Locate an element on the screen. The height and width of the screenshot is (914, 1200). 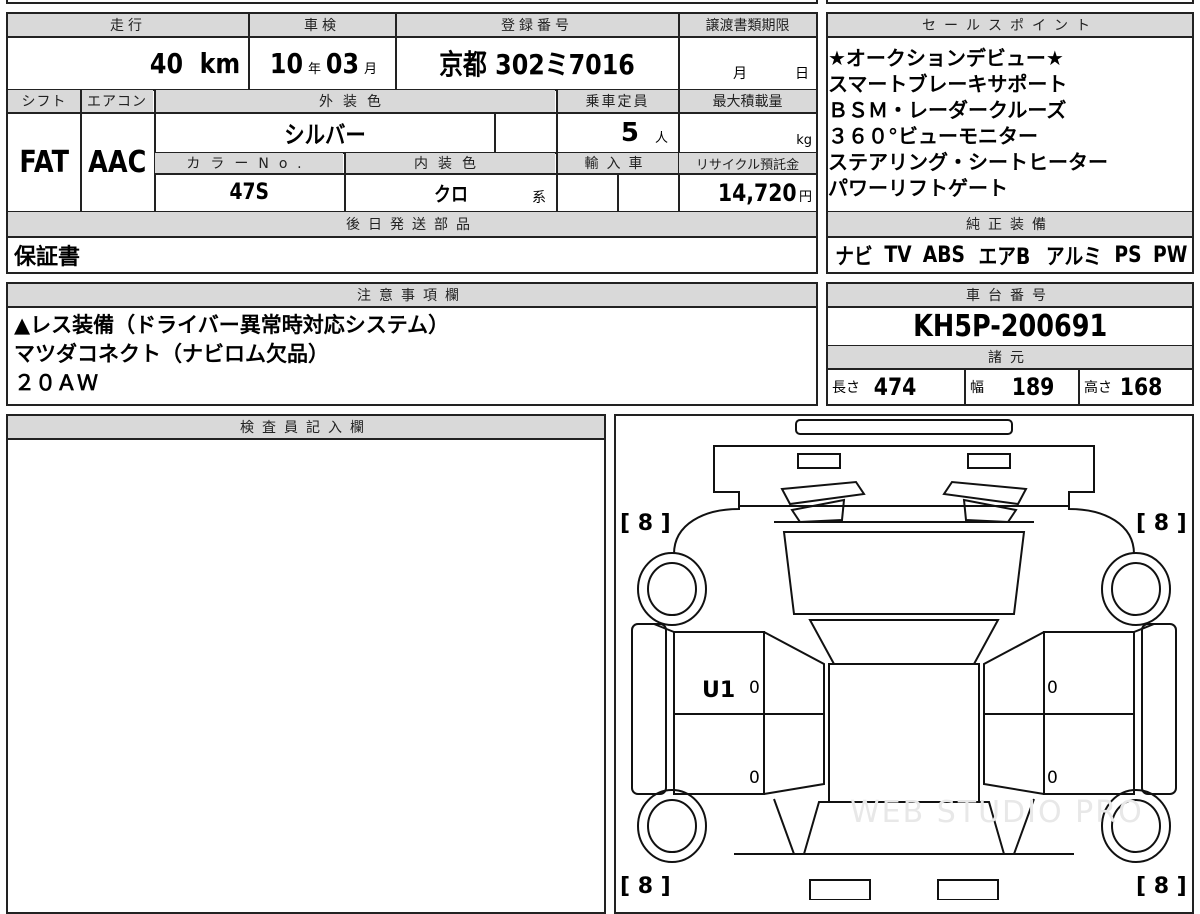
note-item: ▲レス装備（ドライバー異常時対応システム） is located at coordinates (232, 325).